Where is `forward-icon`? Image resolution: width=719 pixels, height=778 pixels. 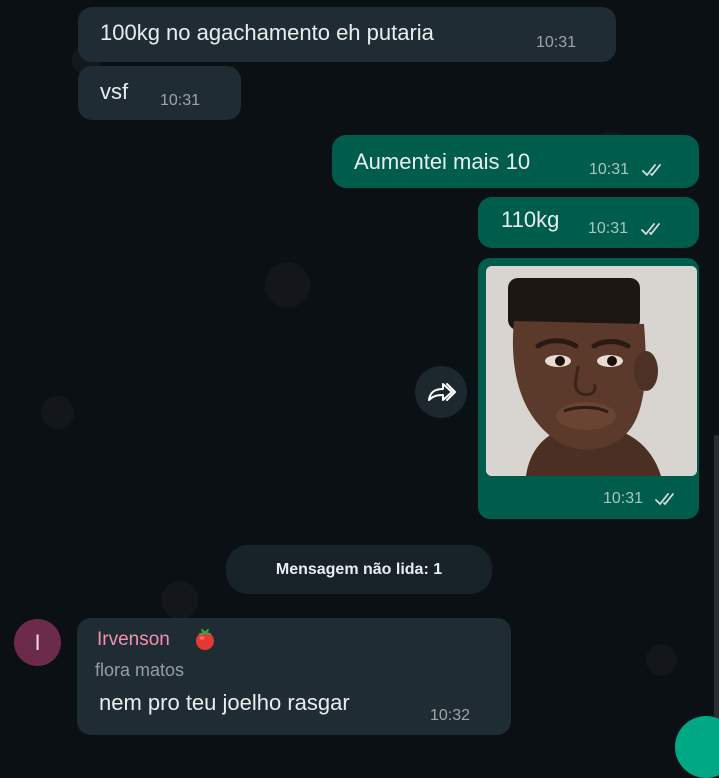 forward-icon is located at coordinates (442, 392).